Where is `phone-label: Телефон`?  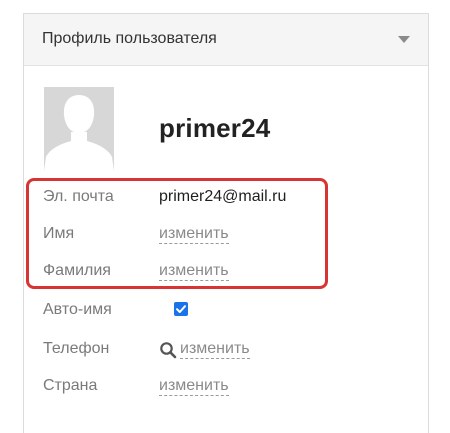
phone-label: Телефон is located at coordinates (76, 348).